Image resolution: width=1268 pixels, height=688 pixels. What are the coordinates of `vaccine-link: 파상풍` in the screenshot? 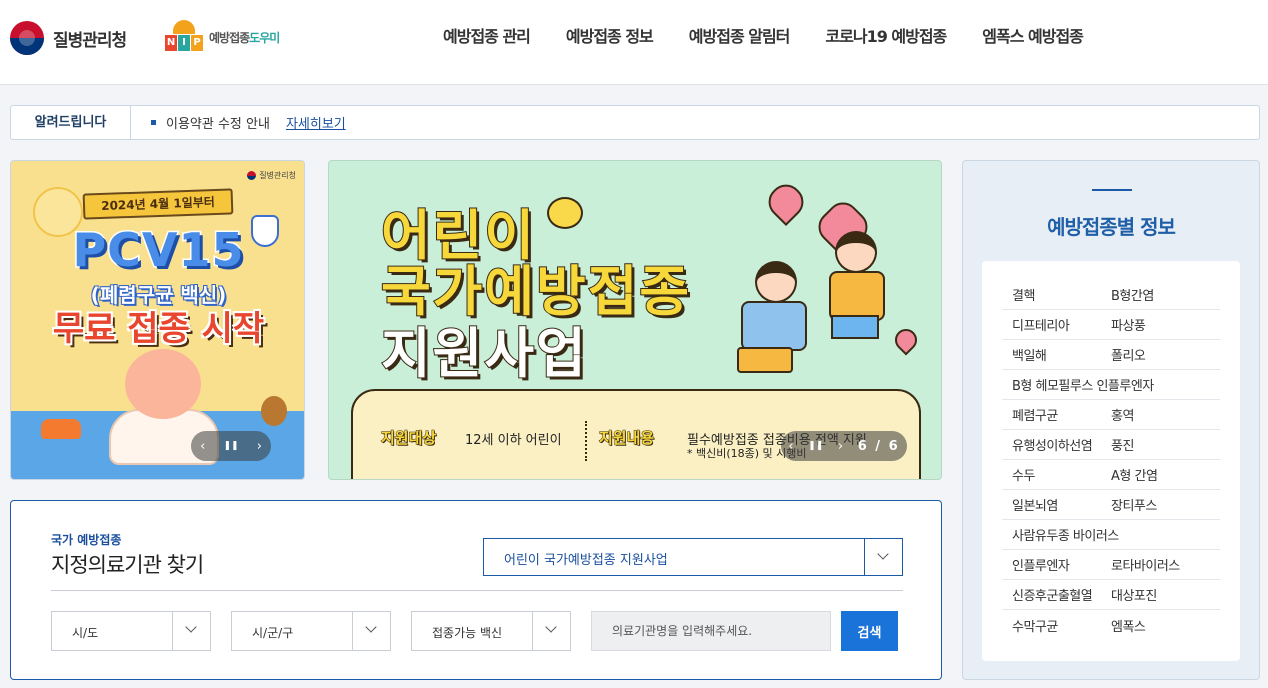 It's located at (1128, 324).